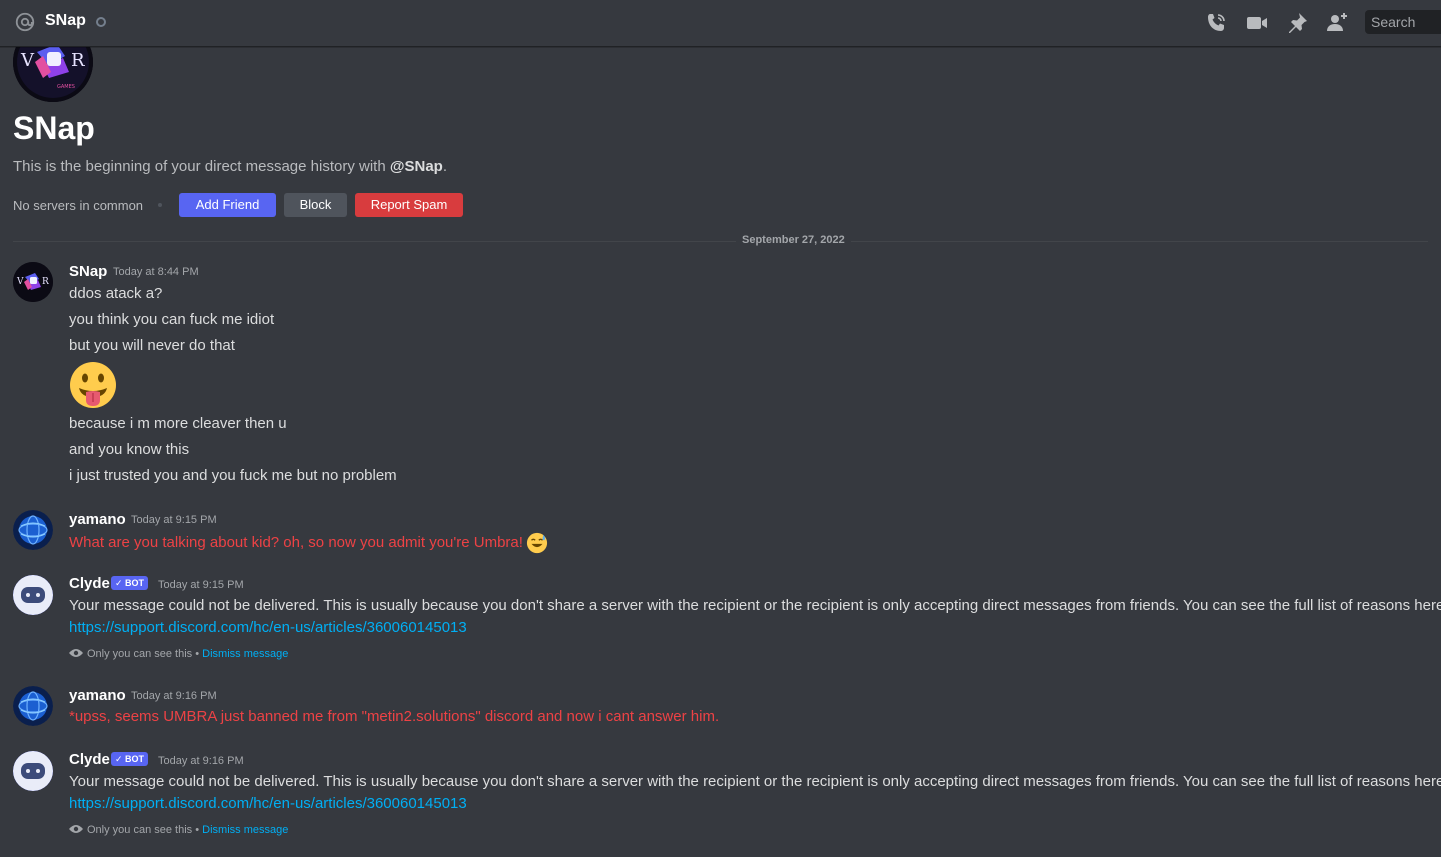 The height and width of the screenshot is (857, 1441). Describe the element at coordinates (720, 241) in the screenshot. I see `date-divider` at that location.